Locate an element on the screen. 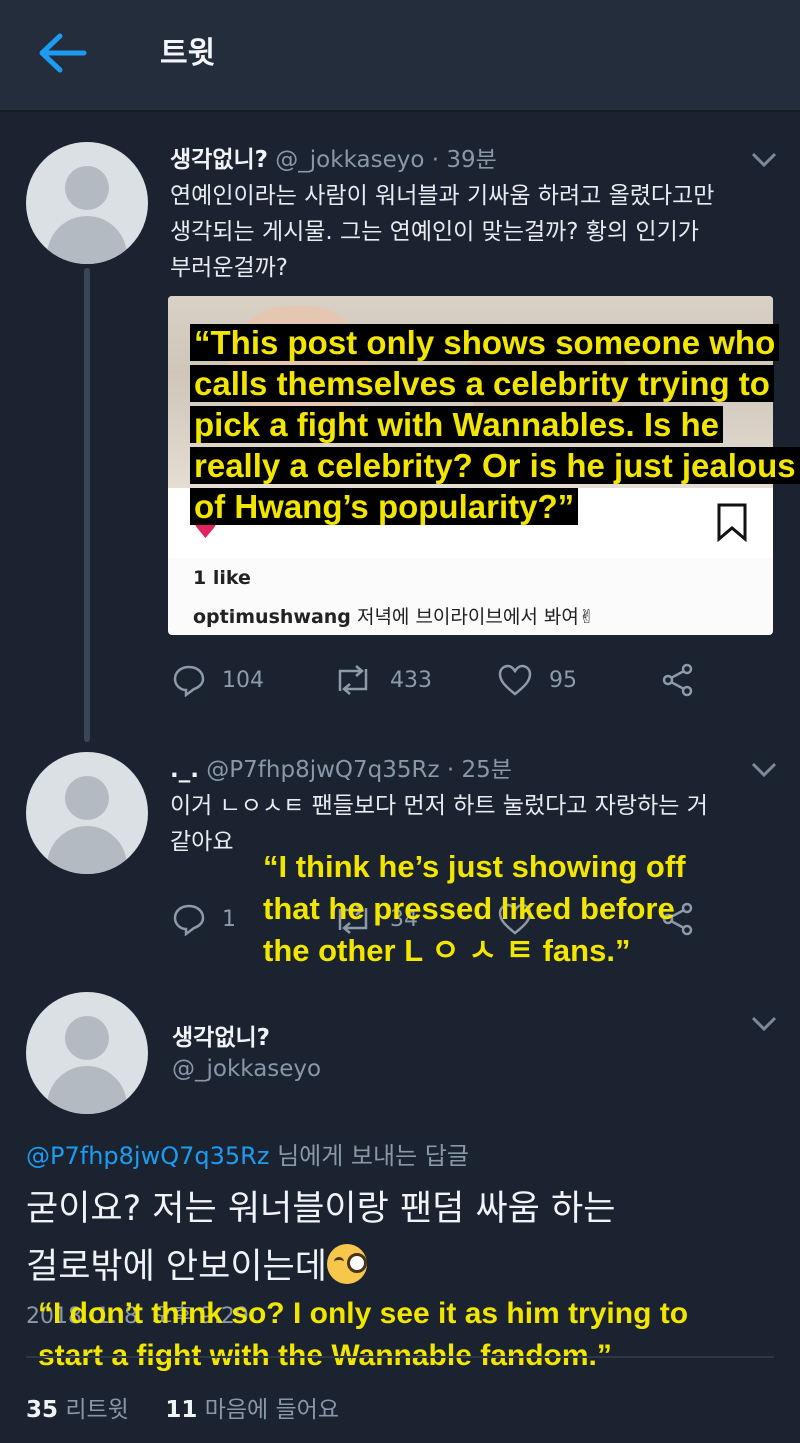 Image resolution: width=800 pixels, height=1443 pixels. like-total: 11 is located at coordinates (181, 1410).